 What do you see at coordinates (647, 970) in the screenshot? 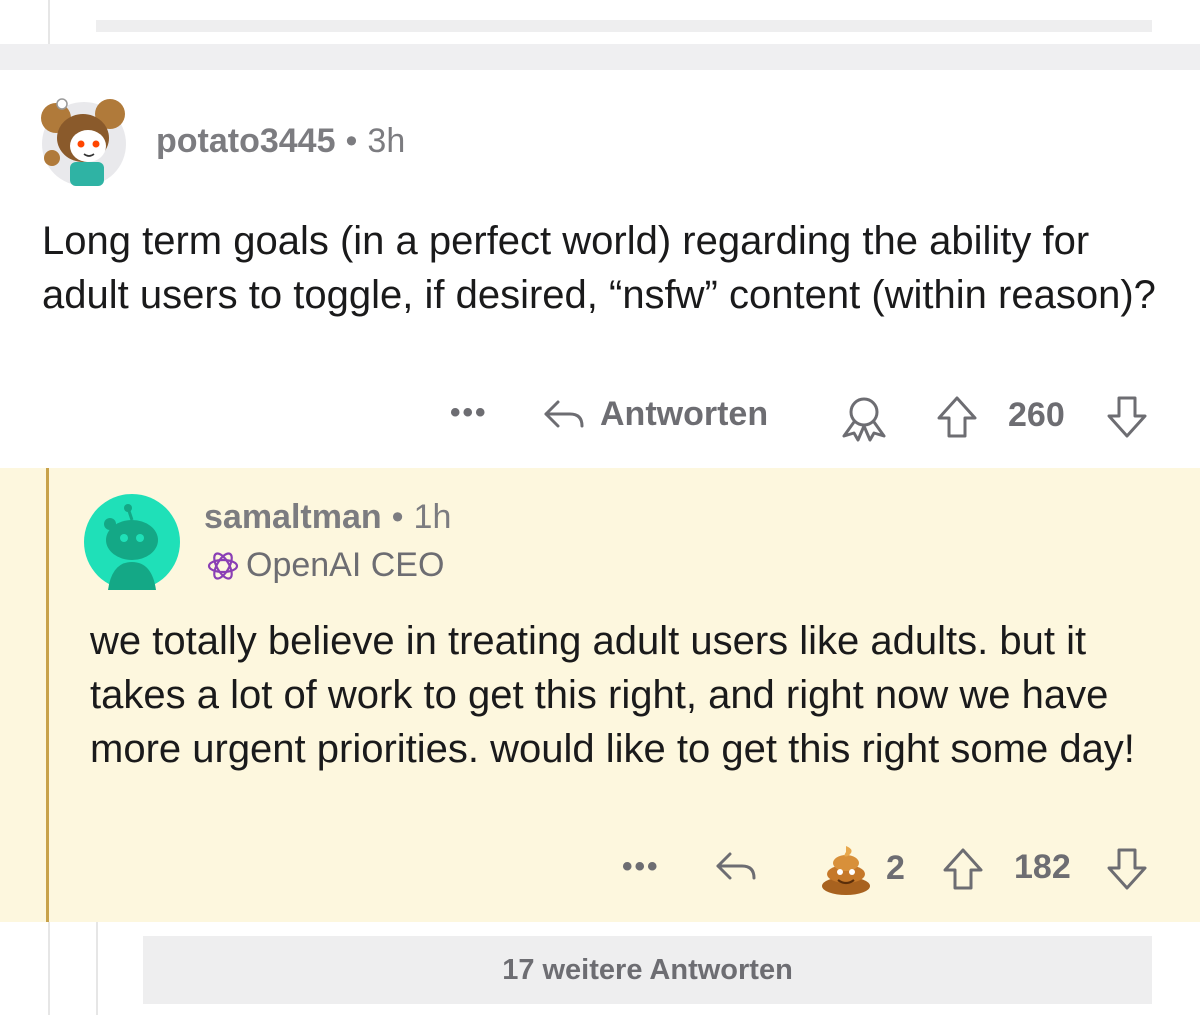
I see `more-replies-button: 17 weitere Antworten` at bounding box center [647, 970].